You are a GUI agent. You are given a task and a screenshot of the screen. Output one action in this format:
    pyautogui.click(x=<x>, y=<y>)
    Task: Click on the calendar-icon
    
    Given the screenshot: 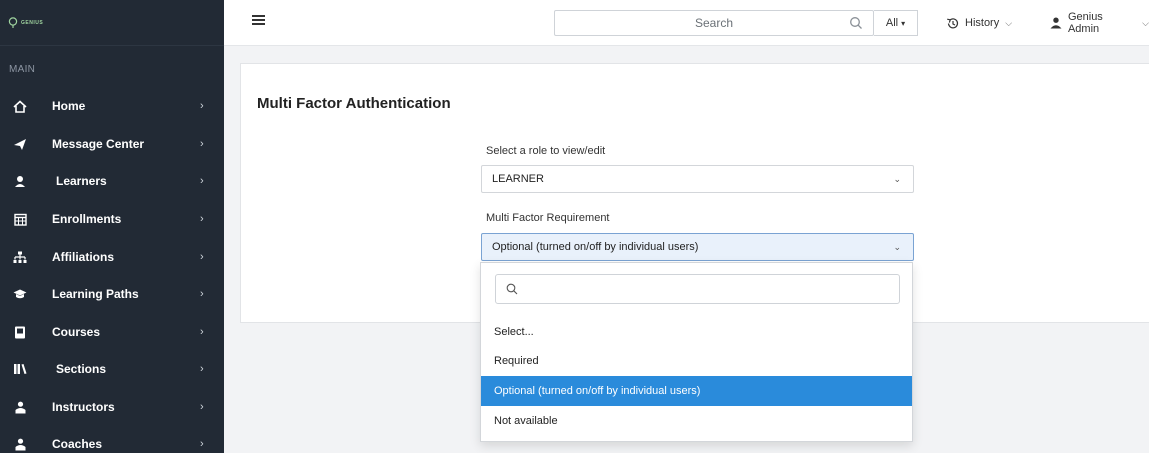 What is the action you would take?
    pyautogui.click(x=20, y=219)
    